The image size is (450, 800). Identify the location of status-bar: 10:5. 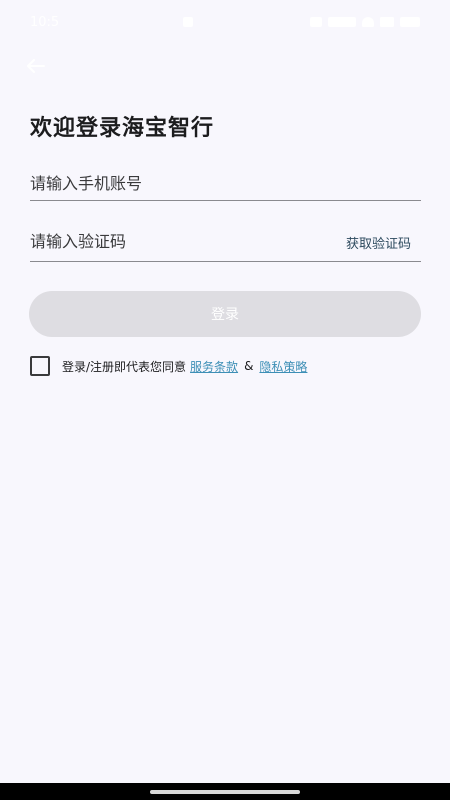
(225, 22).